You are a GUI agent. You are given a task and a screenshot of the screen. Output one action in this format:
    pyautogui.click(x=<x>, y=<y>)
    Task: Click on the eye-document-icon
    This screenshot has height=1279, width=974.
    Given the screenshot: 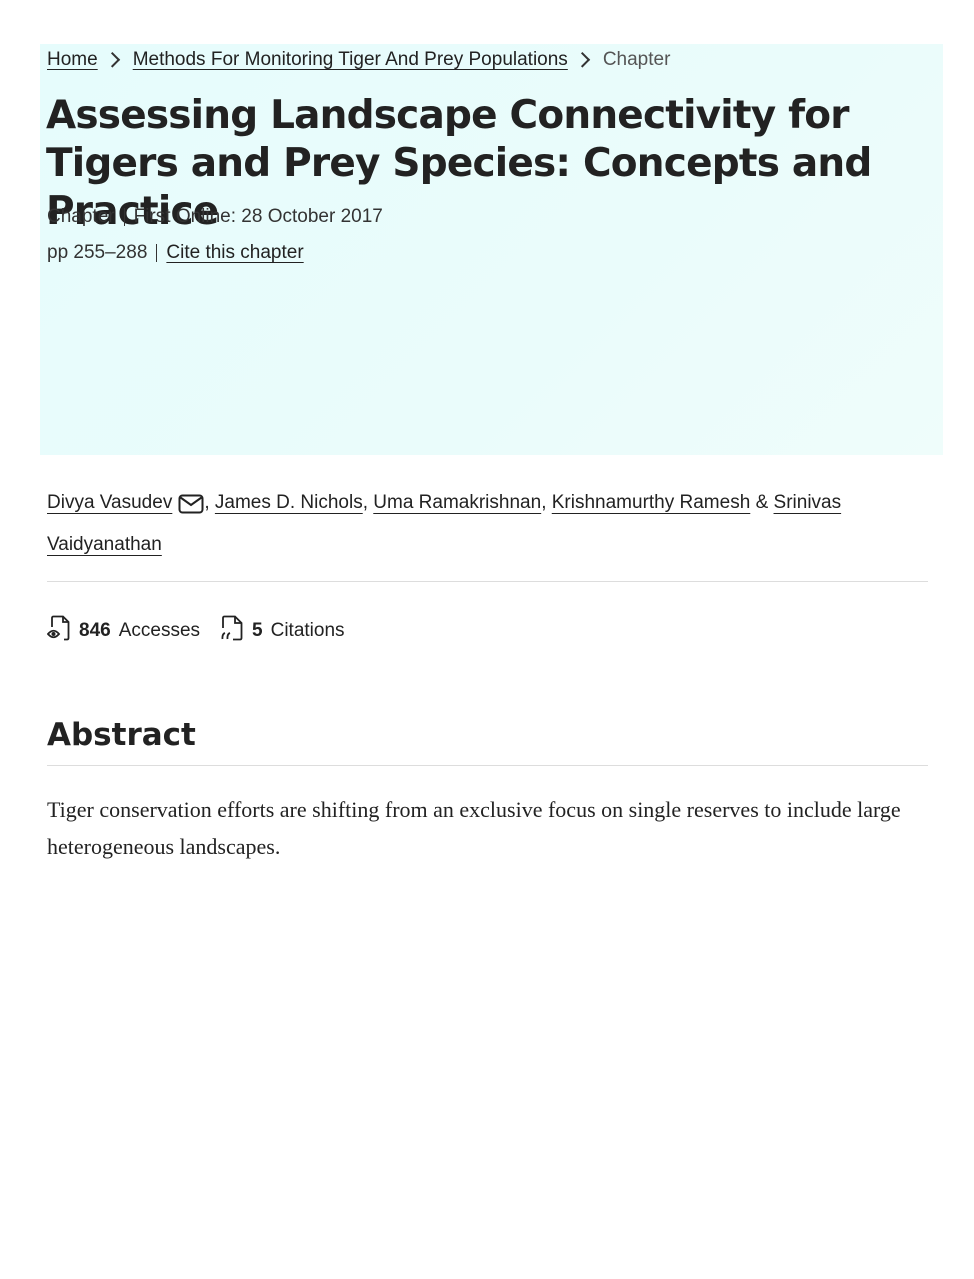 What is the action you would take?
    pyautogui.click(x=62, y=631)
    